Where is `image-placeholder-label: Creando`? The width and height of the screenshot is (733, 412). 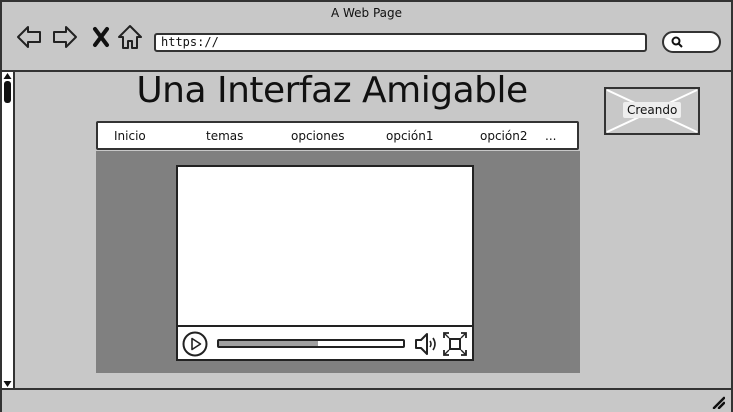
image-placeholder-label: Creando is located at coordinates (652, 110).